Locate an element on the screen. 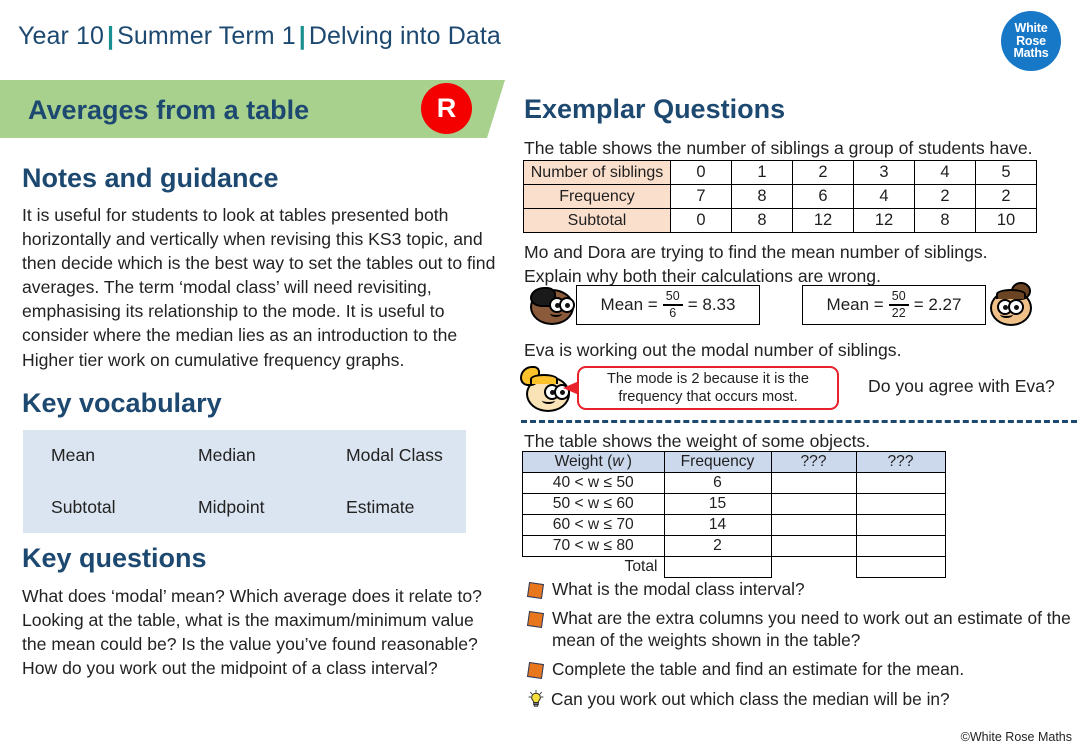 The width and height of the screenshot is (1084, 750). logo-line-maths: Maths is located at coordinates (1031, 53).